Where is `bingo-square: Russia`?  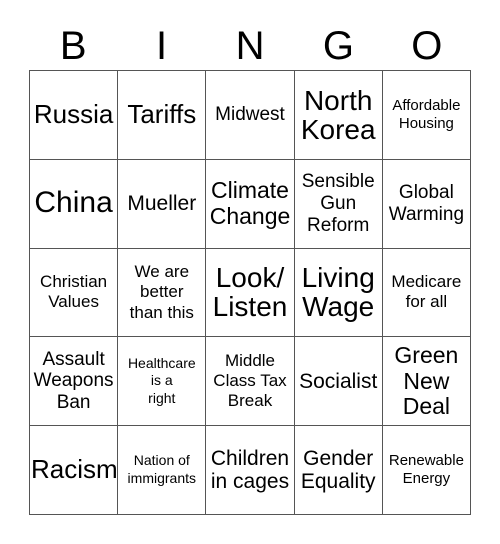
bingo-square: Russia is located at coordinates (74, 115).